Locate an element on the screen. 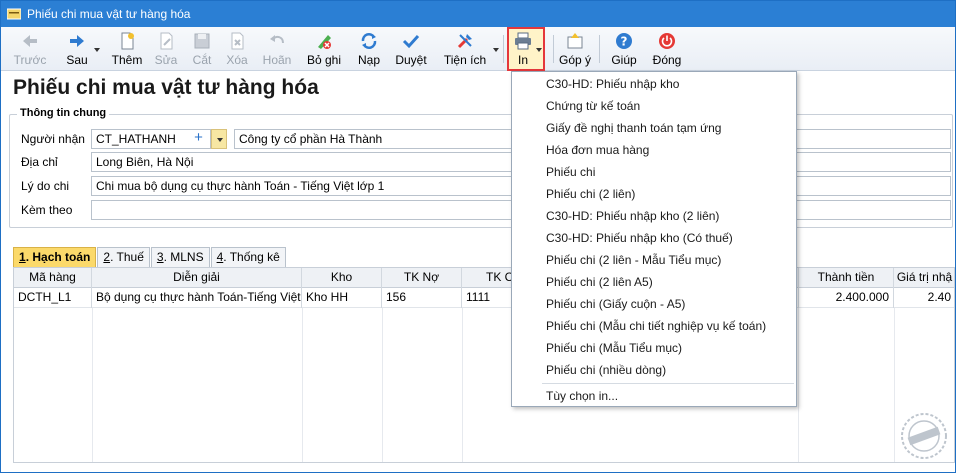  feedback-label: Góp ý is located at coordinates (574, 60).